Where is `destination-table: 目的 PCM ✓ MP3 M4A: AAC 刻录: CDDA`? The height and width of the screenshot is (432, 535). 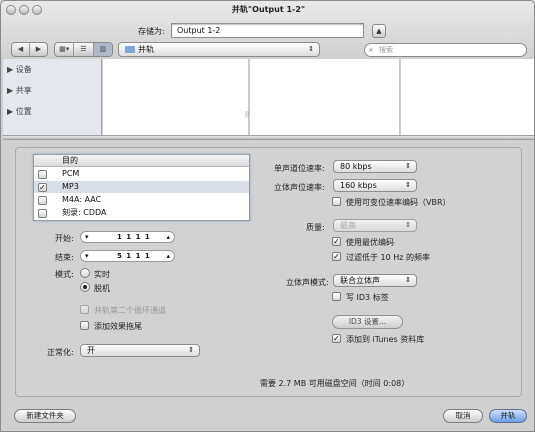 destination-table: 目的 PCM ✓ MP3 M4A: AAC 刻录: CDDA is located at coordinates (141, 187).